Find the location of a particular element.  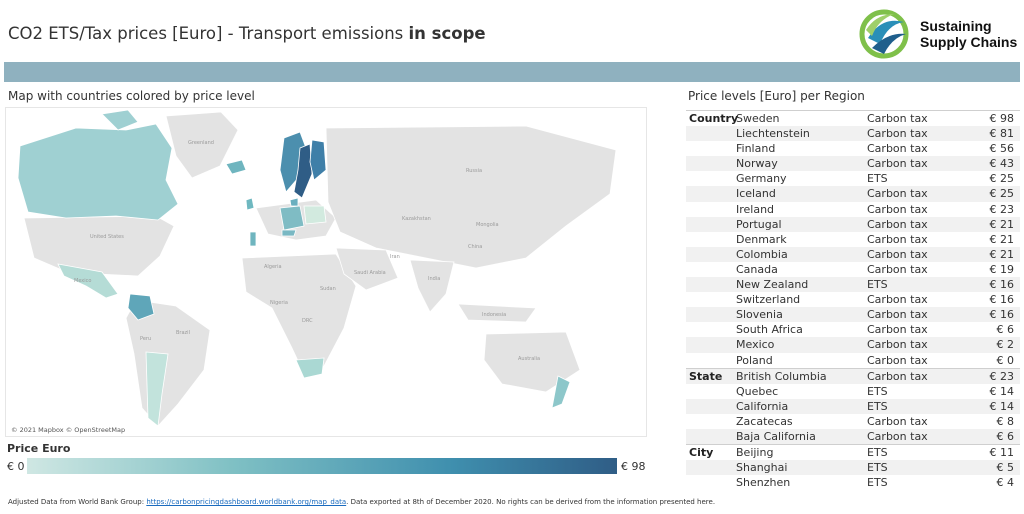

region-cell: Colombia is located at coordinates (762, 254).